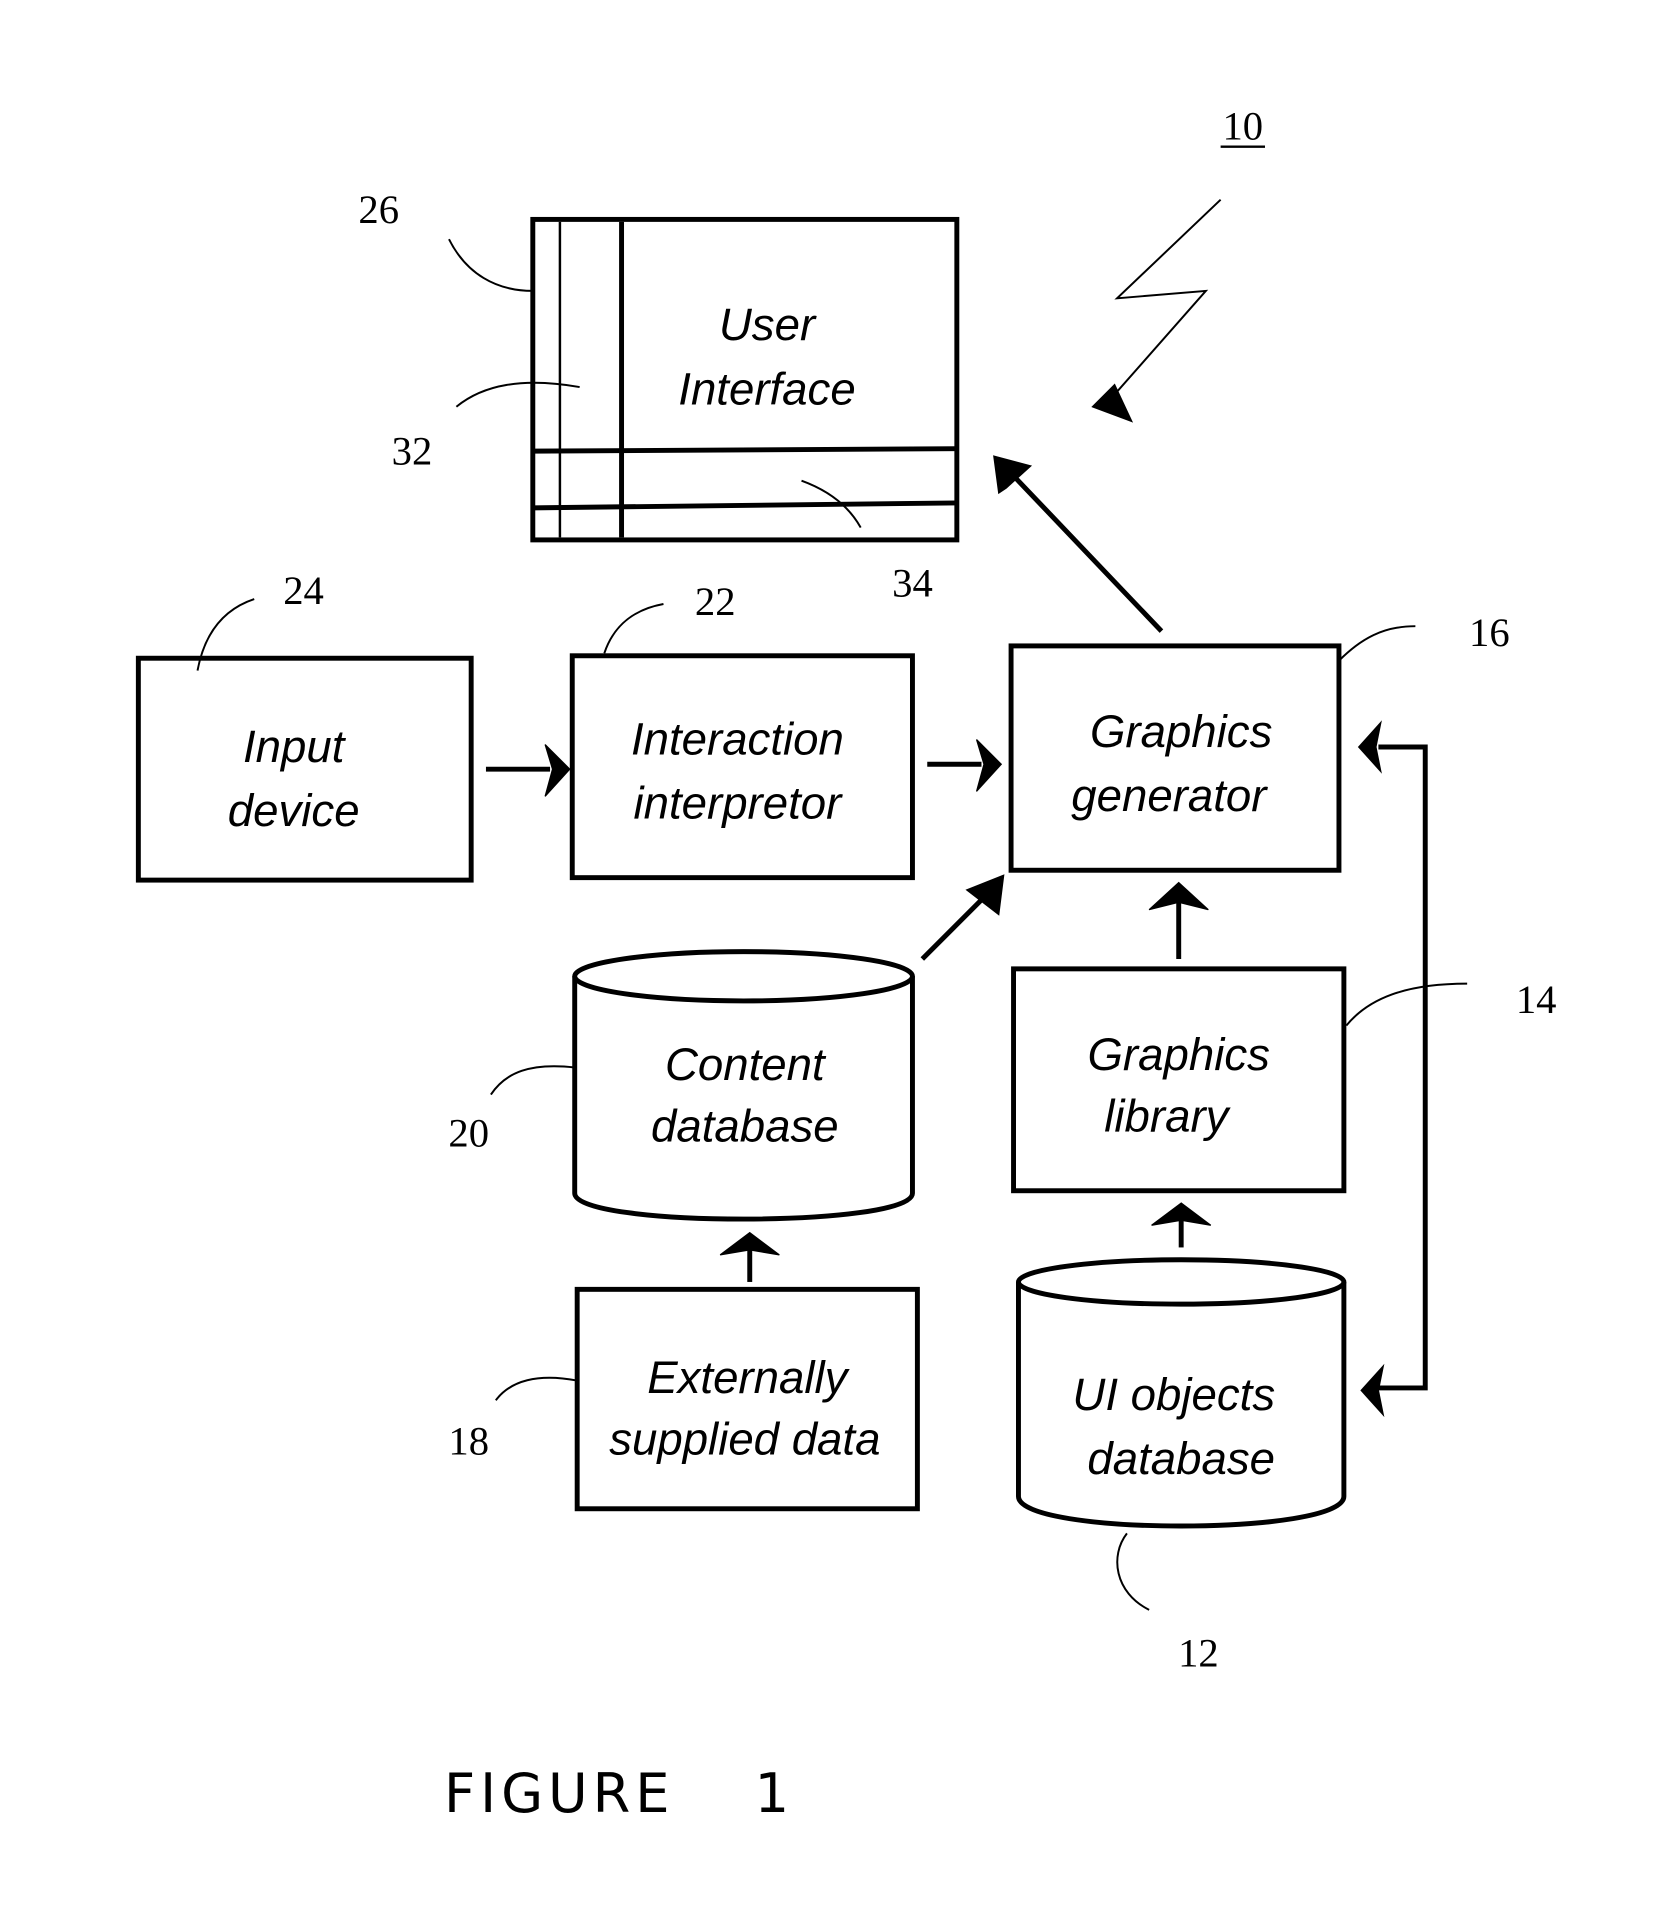 Image resolution: width=1677 pixels, height=1918 pixels. Describe the element at coordinates (954, 927) in the screenshot. I see `arrow-content-to-generator` at that location.